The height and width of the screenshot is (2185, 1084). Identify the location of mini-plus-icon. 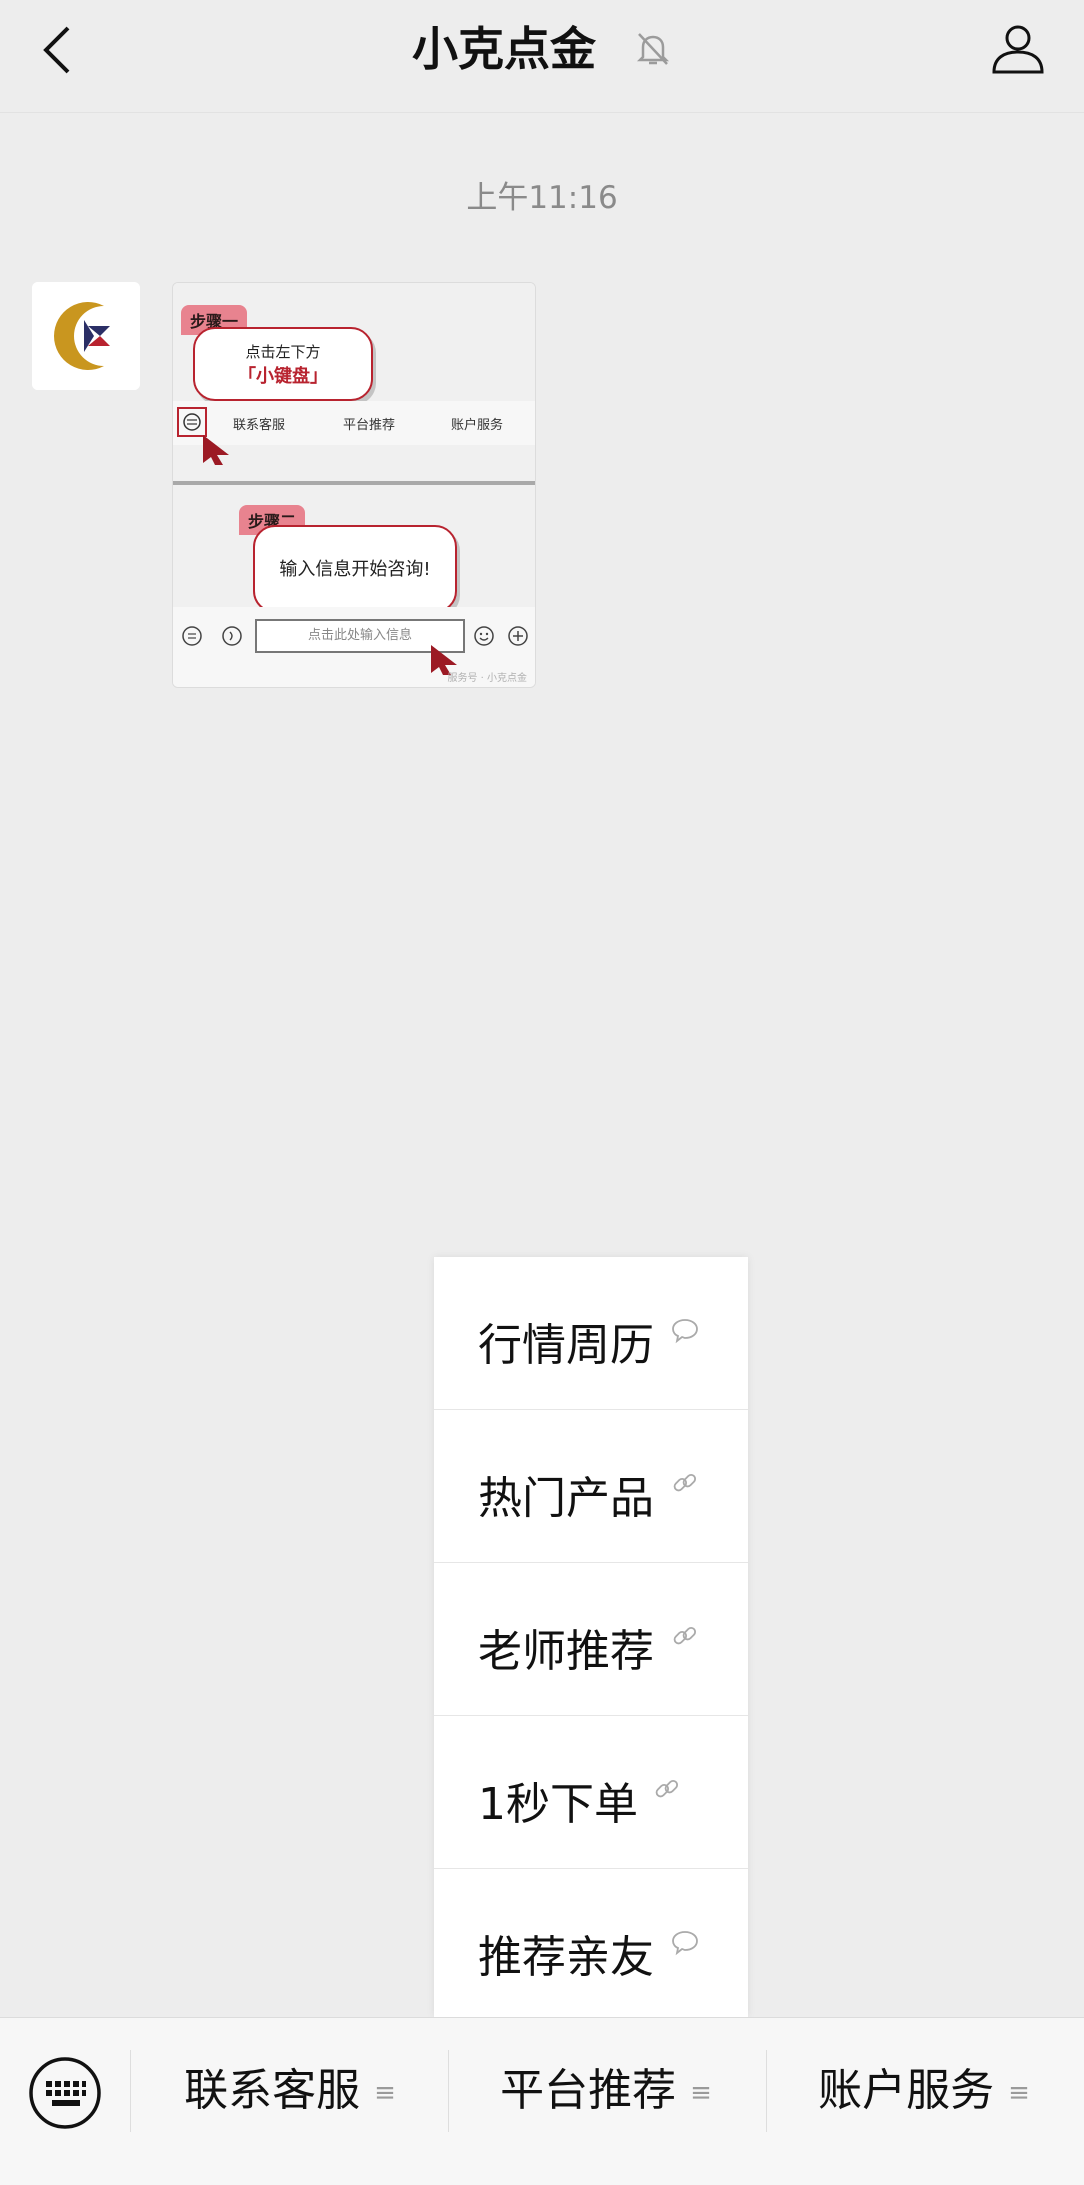
(518, 636).